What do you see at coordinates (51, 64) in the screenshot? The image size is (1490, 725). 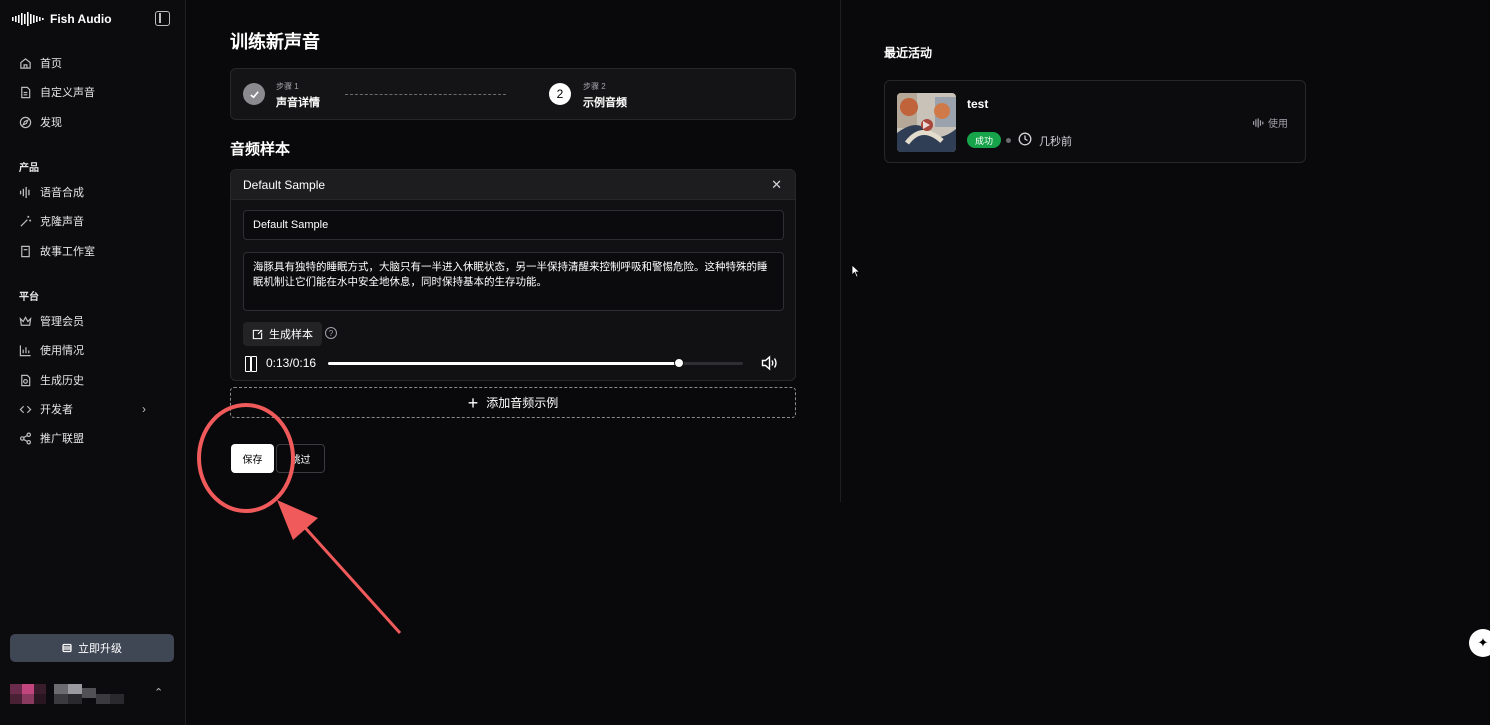 I see `sidebar-item-label: 首页` at bounding box center [51, 64].